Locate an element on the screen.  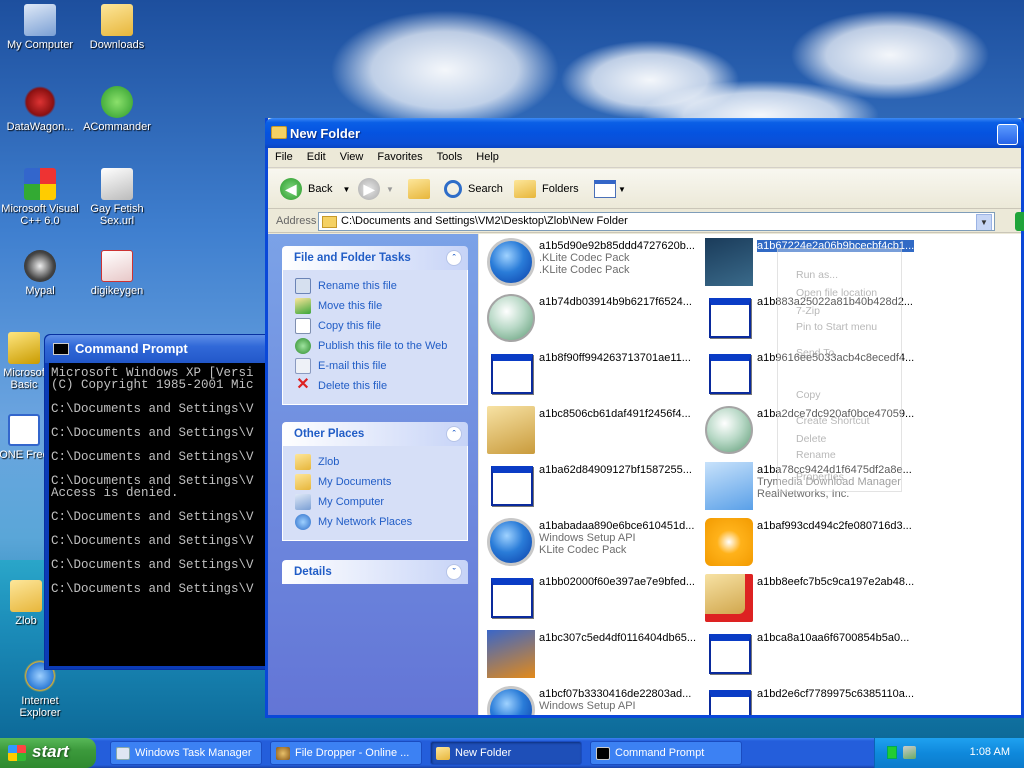
back-button: ◀ Back ▼ is located at coordinates (315, 189).